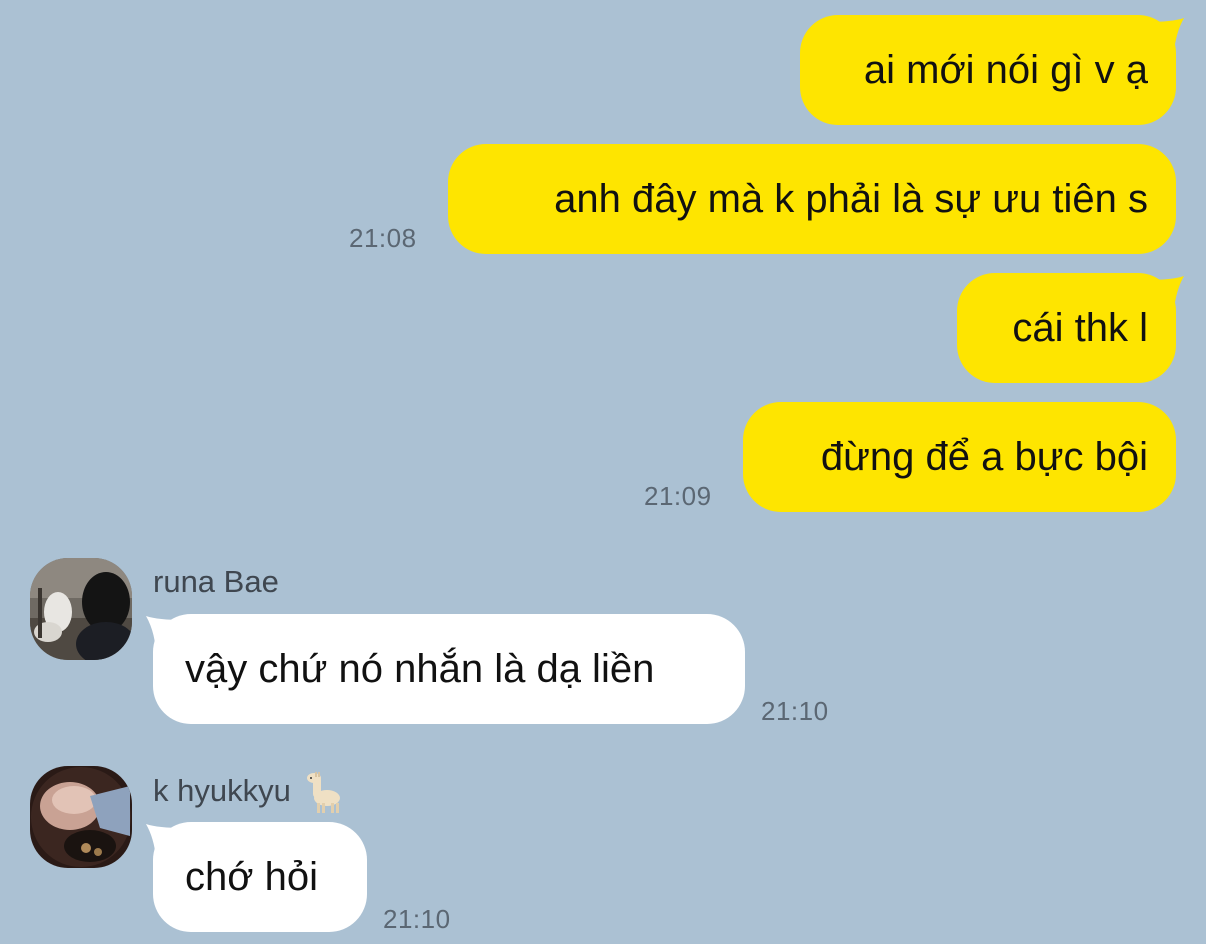 Image resolution: width=1206 pixels, height=944 pixels. Describe the element at coordinates (1005, 70) in the screenshot. I see `message-text: ai mới nói gì v ạ` at that location.